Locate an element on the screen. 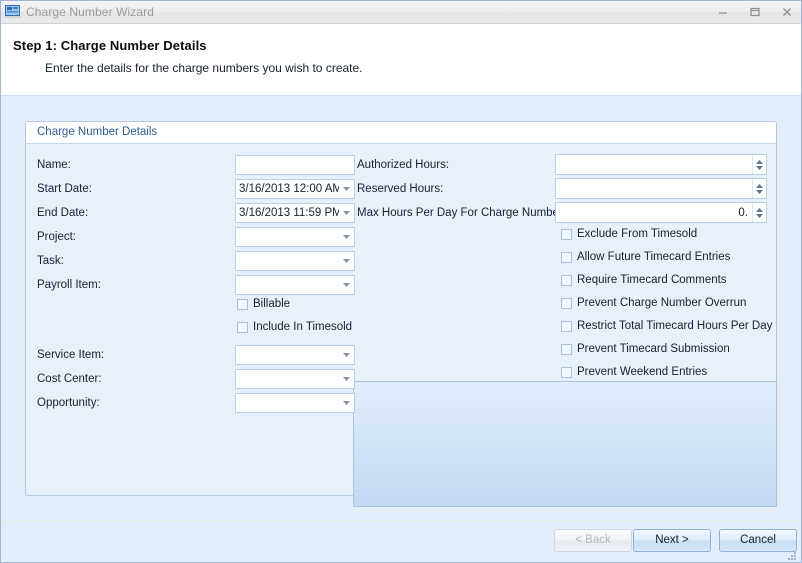 The width and height of the screenshot is (802, 563). start-date-combo: 3/16/2013 12:00 AM is located at coordinates (295, 189).